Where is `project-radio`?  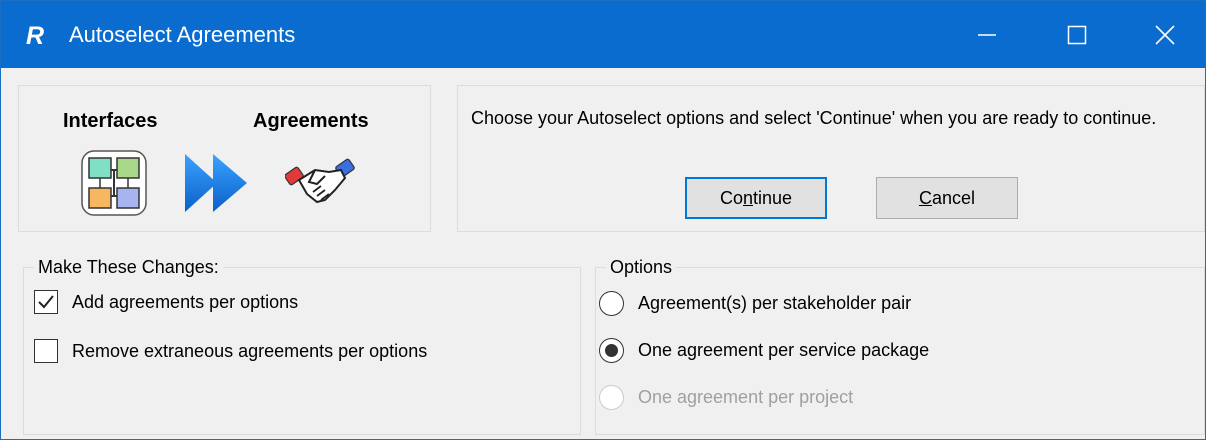
project-radio is located at coordinates (611, 397).